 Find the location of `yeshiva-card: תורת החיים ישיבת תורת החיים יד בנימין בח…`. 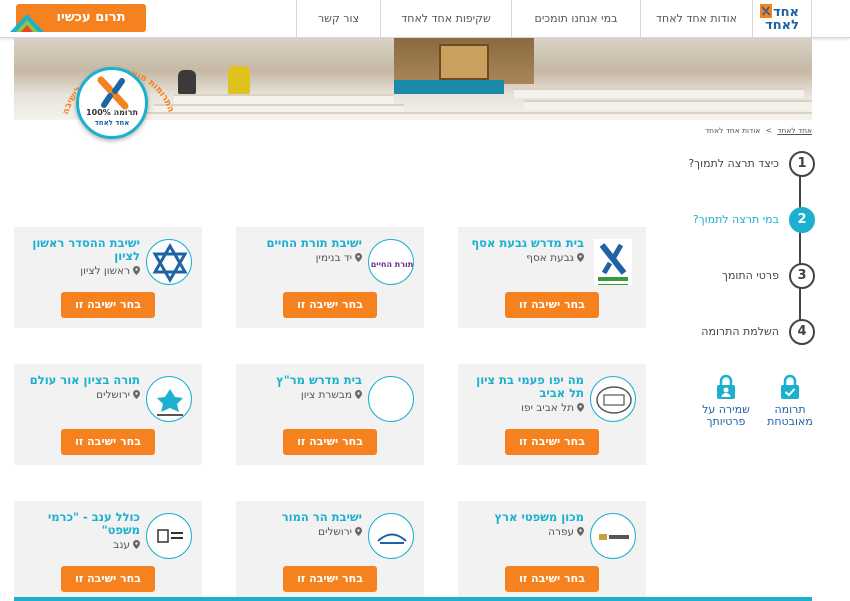

yeshiva-card: תורת החיים ישיבת תורת החיים יד בנימין בח… is located at coordinates (330, 277).